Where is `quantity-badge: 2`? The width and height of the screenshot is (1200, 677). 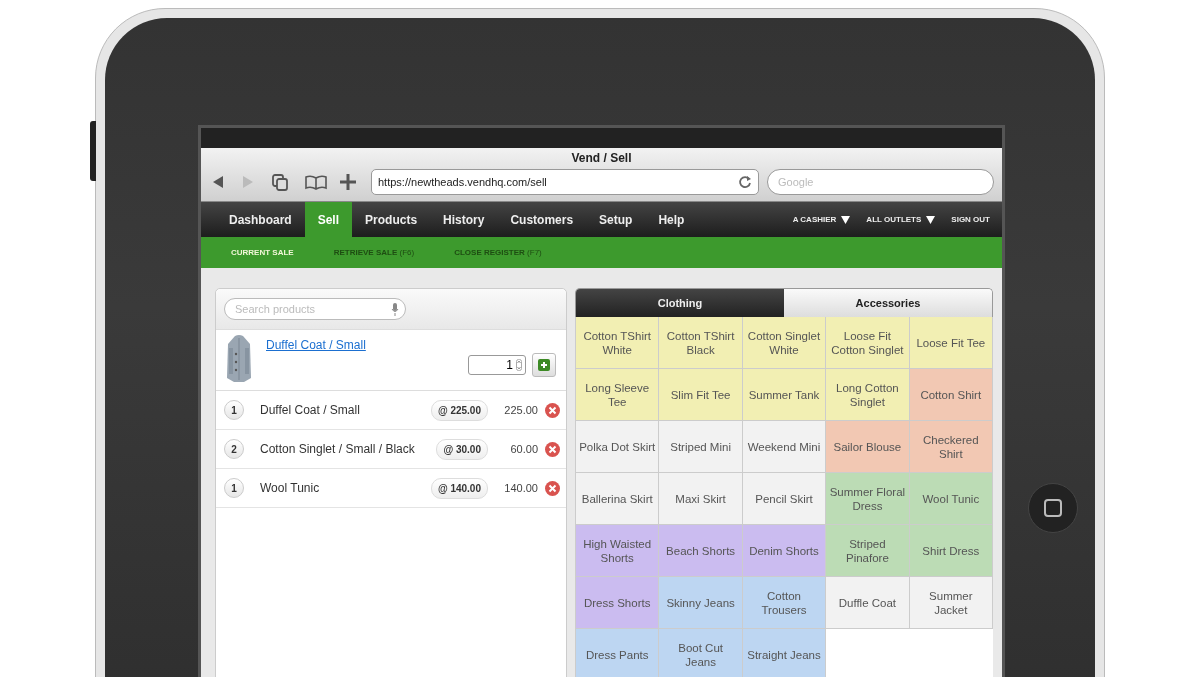 quantity-badge: 2 is located at coordinates (234, 449).